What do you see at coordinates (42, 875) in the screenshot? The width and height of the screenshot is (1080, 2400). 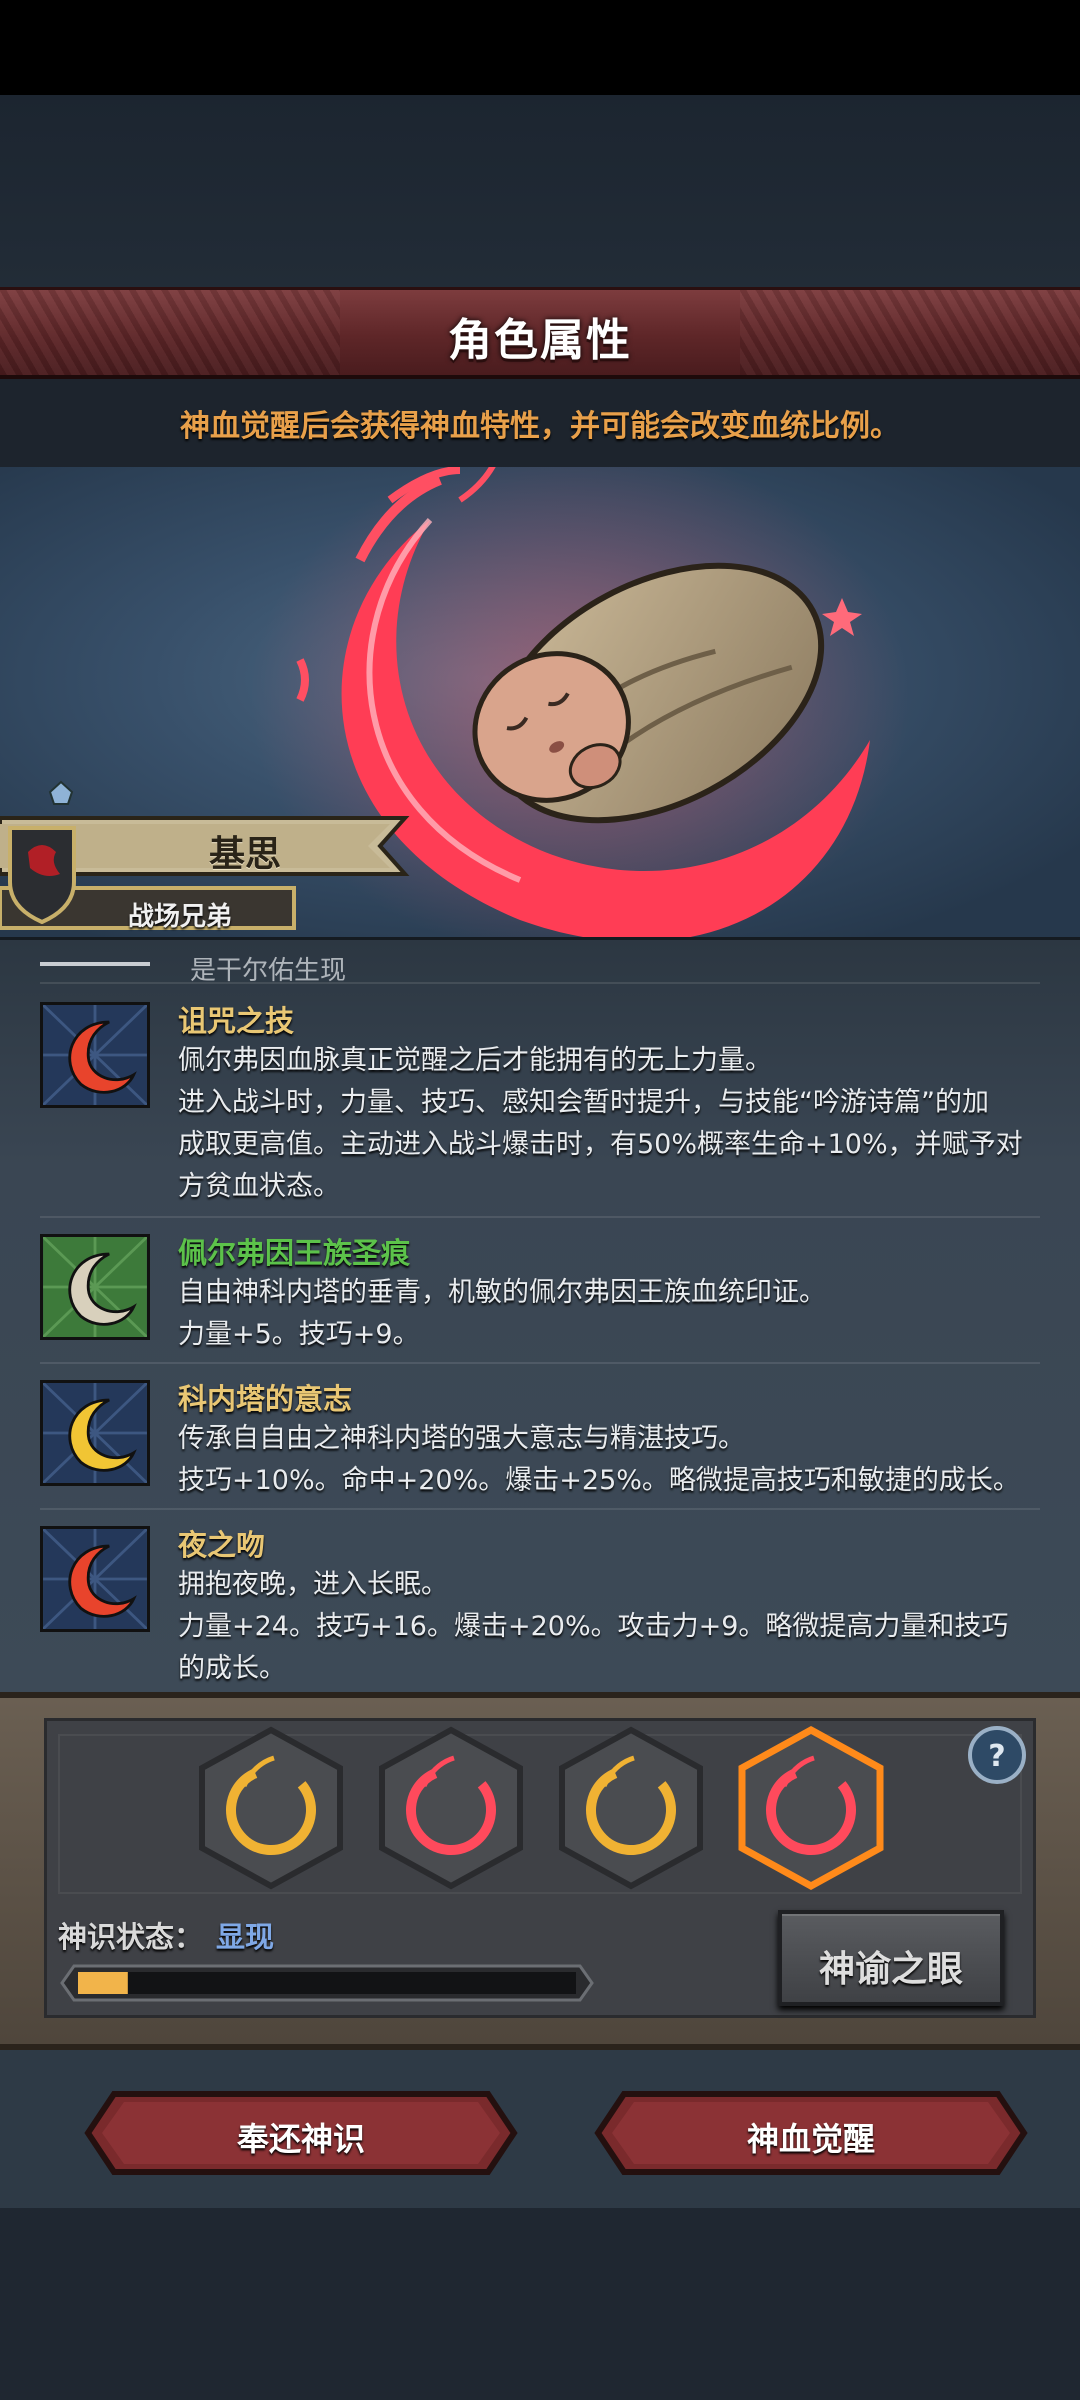 I see `character-emblem-icon` at bounding box center [42, 875].